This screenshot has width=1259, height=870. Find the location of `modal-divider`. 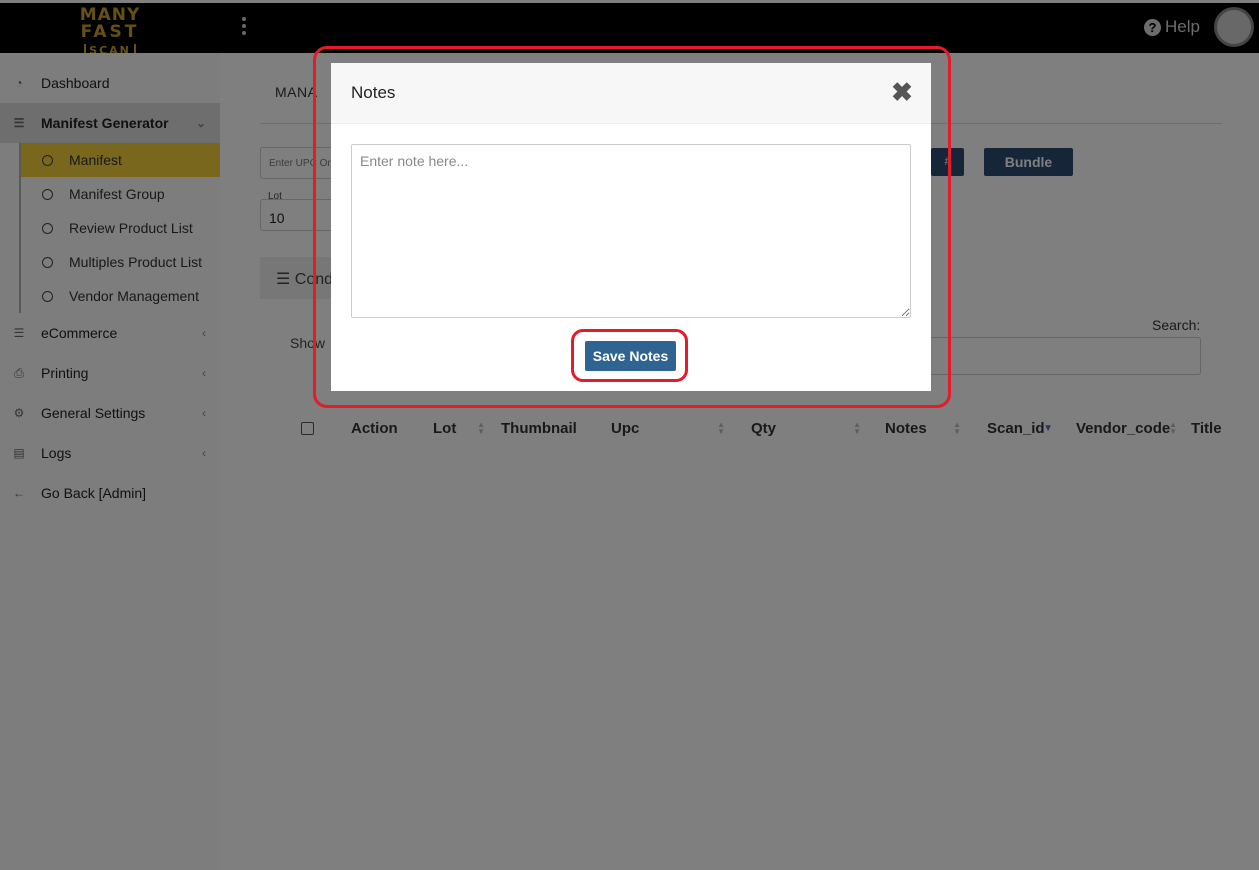

modal-divider is located at coordinates (631, 123).